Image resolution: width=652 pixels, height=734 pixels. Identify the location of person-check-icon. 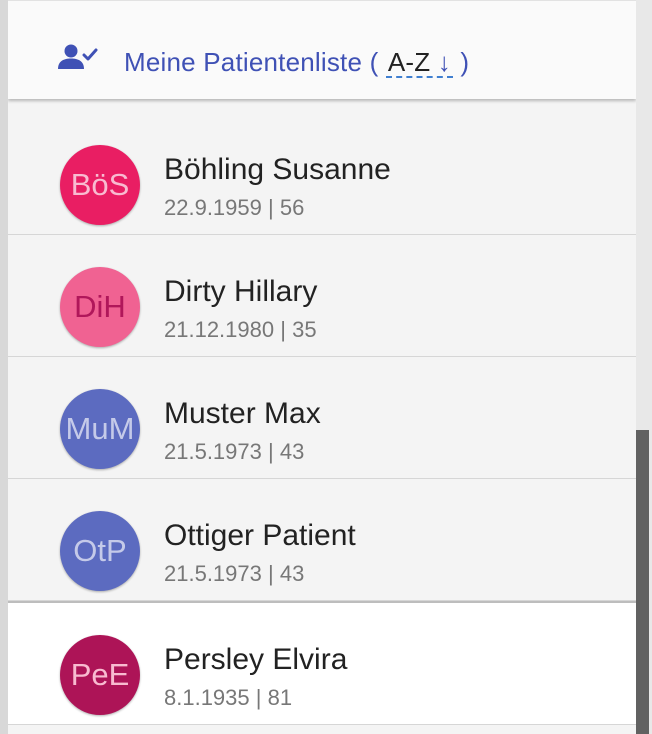
(78, 57).